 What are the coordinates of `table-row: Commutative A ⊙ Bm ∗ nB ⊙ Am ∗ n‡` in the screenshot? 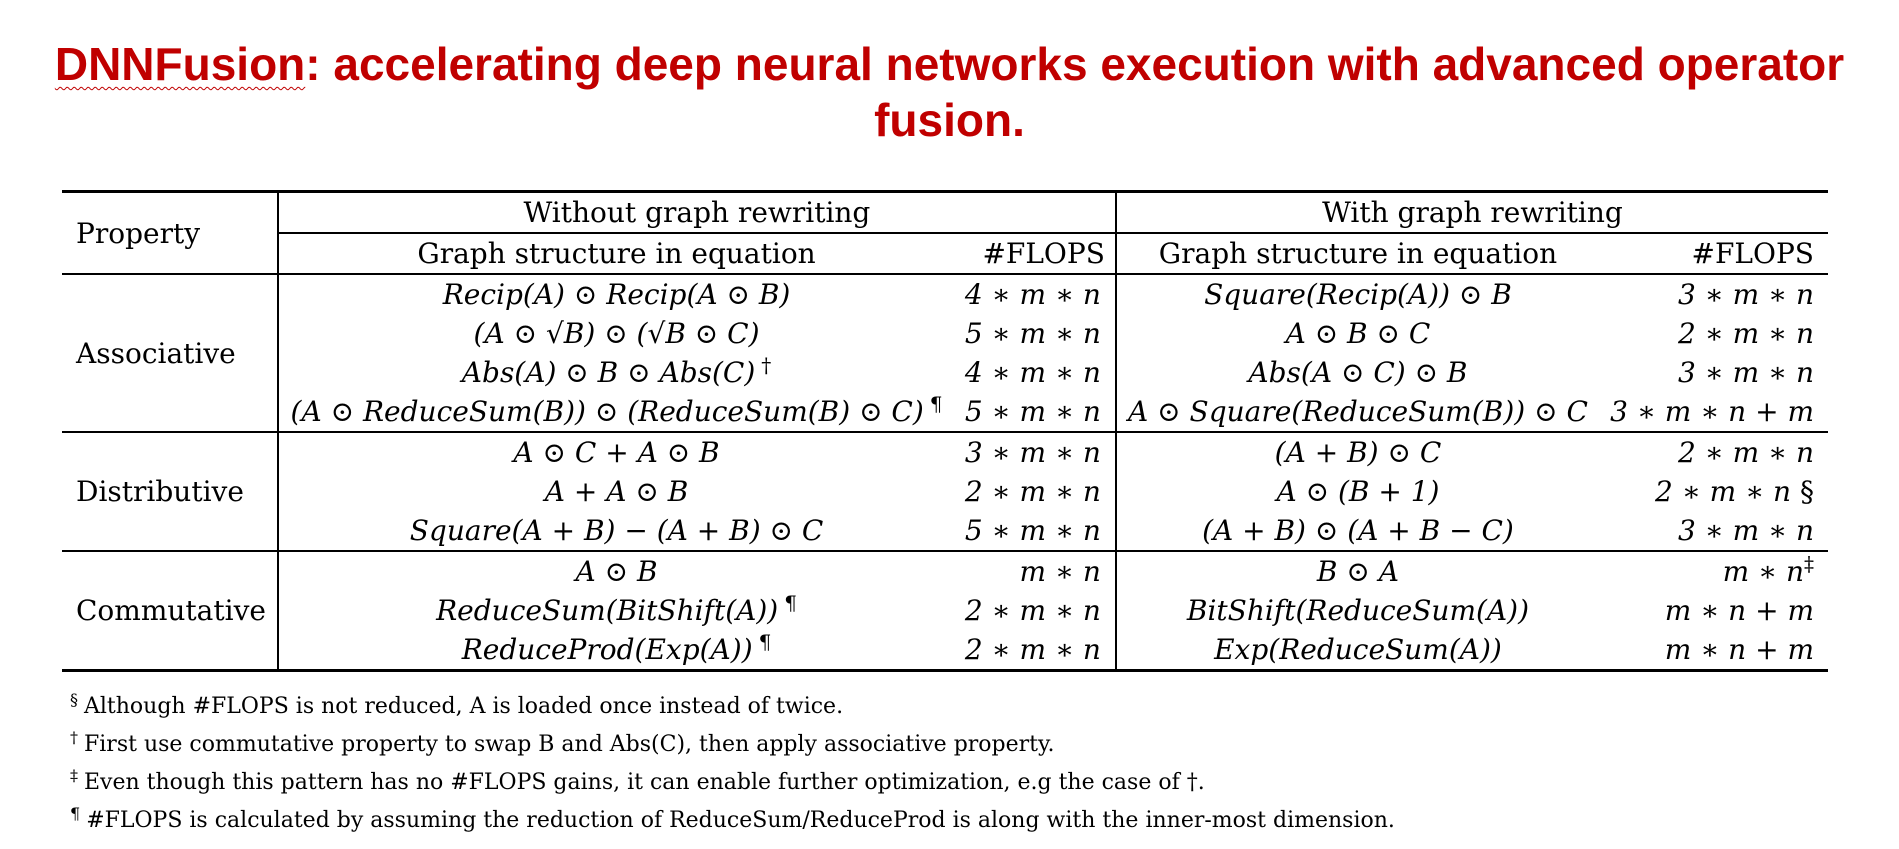 It's located at (945, 610).